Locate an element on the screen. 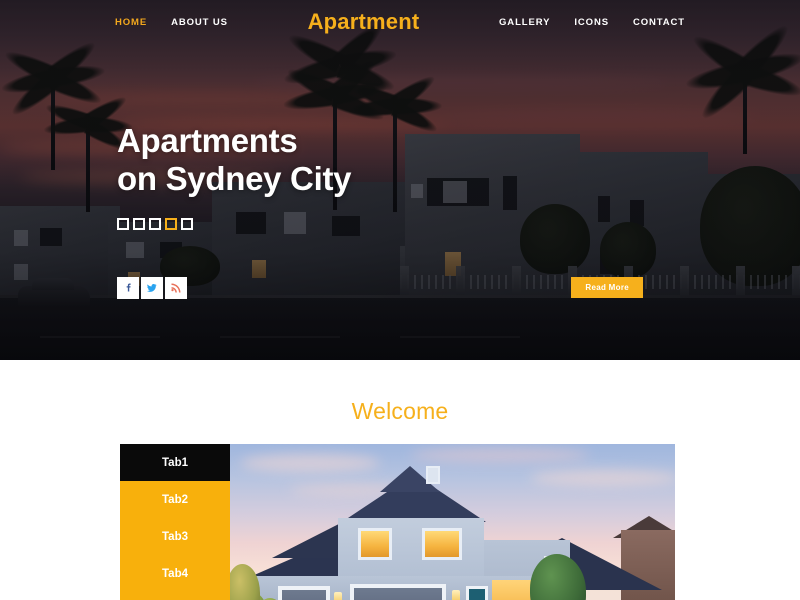 The image size is (800, 600). social-links is located at coordinates (152, 288).